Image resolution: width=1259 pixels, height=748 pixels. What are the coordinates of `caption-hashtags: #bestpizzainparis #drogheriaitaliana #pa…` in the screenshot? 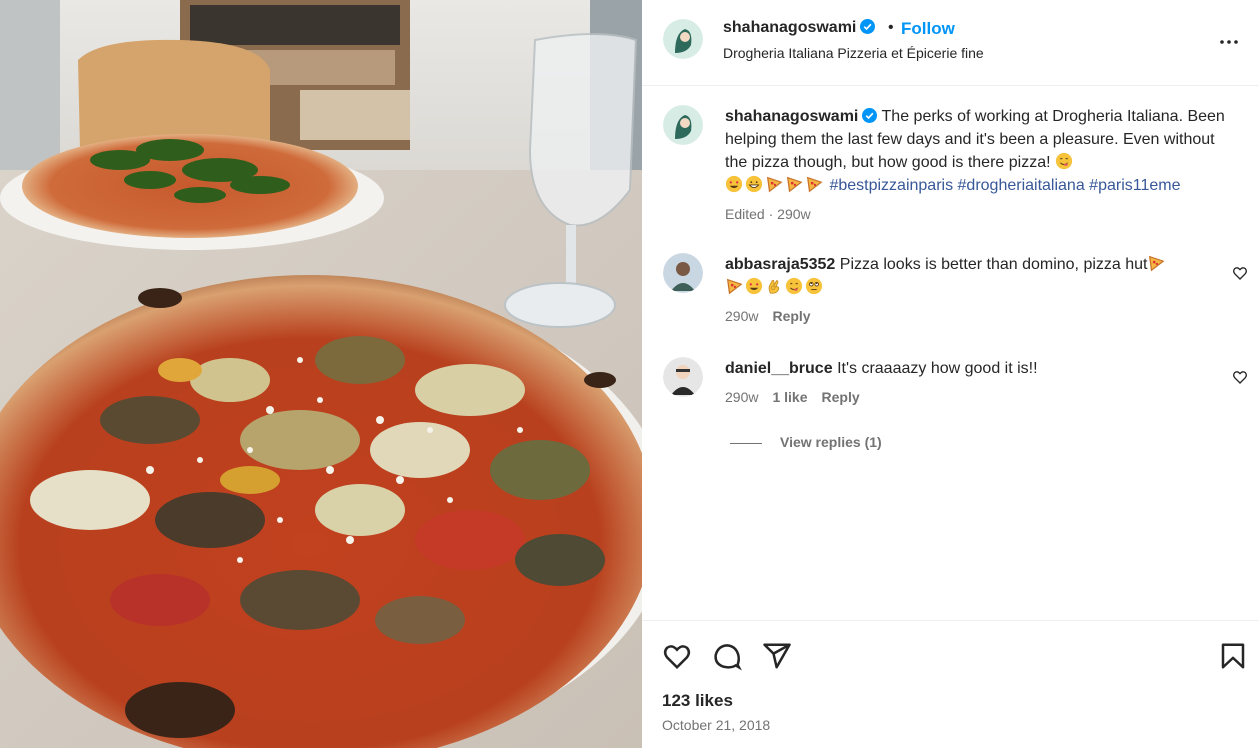 It's located at (1004, 185).